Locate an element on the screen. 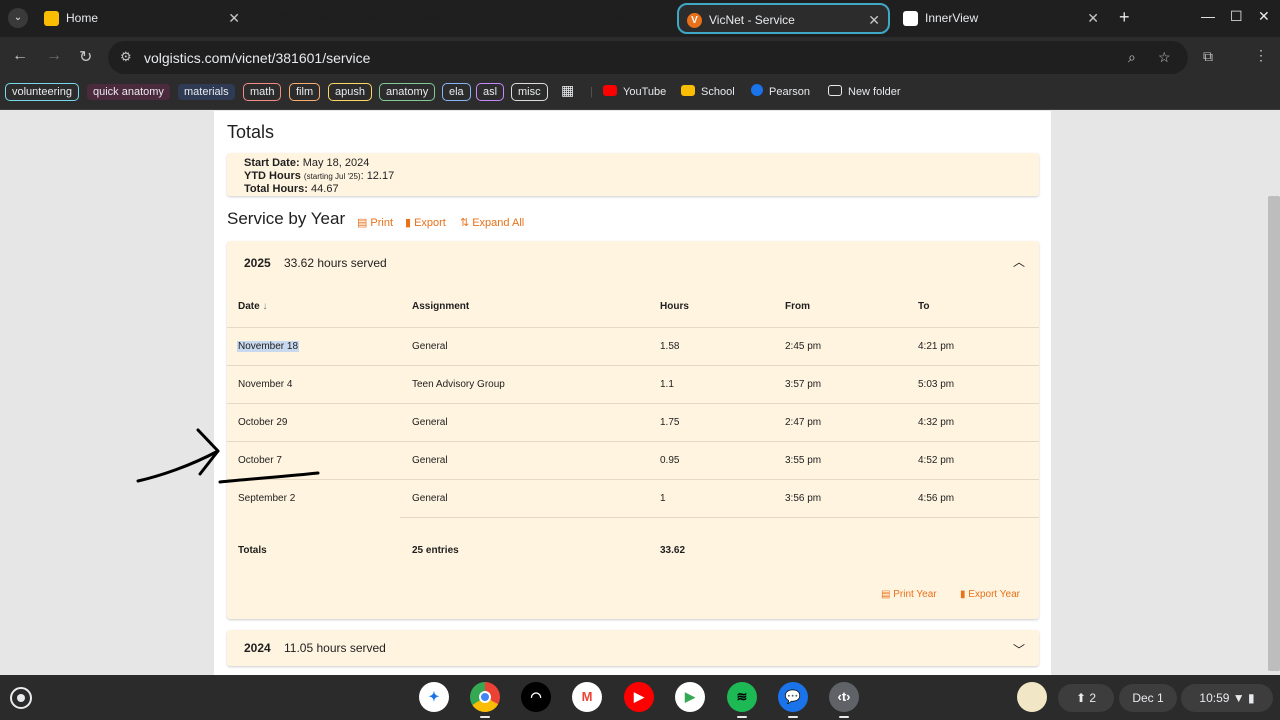  print-year-link: ▤ Print Year is located at coordinates (909, 594).